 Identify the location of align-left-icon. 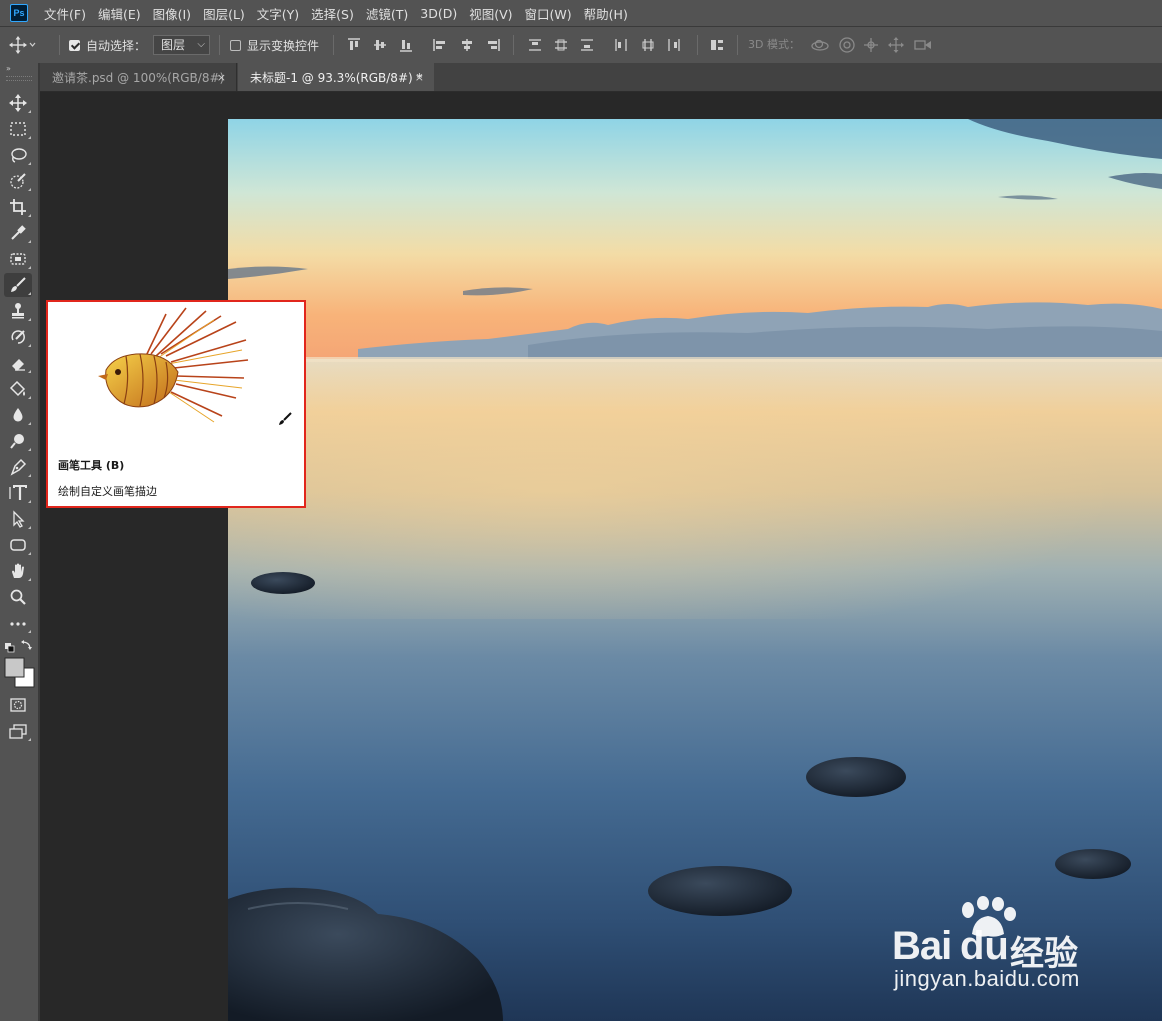
(440, 45).